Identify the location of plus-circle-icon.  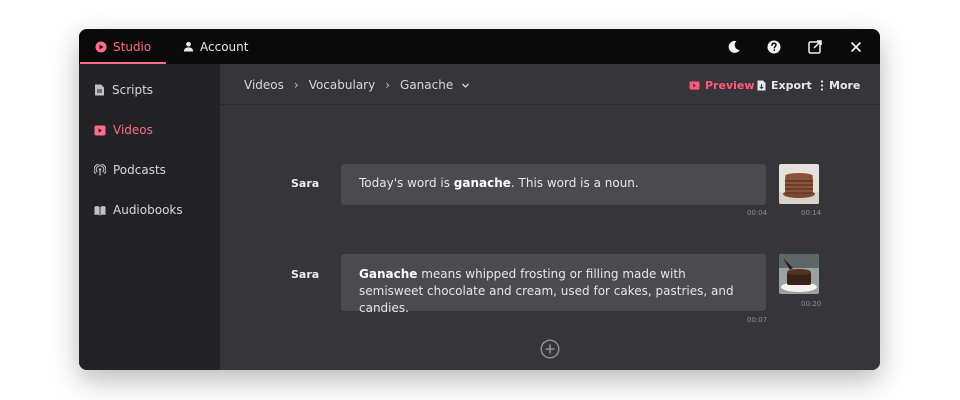
(550, 349).